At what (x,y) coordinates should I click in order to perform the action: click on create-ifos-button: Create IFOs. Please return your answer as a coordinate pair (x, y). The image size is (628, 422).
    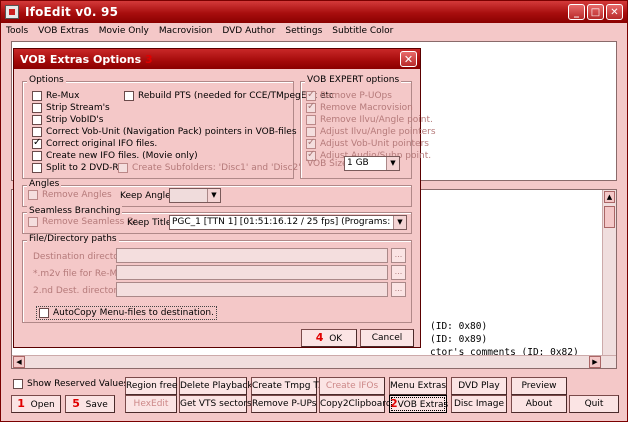
    Looking at the image, I should click on (352, 386).